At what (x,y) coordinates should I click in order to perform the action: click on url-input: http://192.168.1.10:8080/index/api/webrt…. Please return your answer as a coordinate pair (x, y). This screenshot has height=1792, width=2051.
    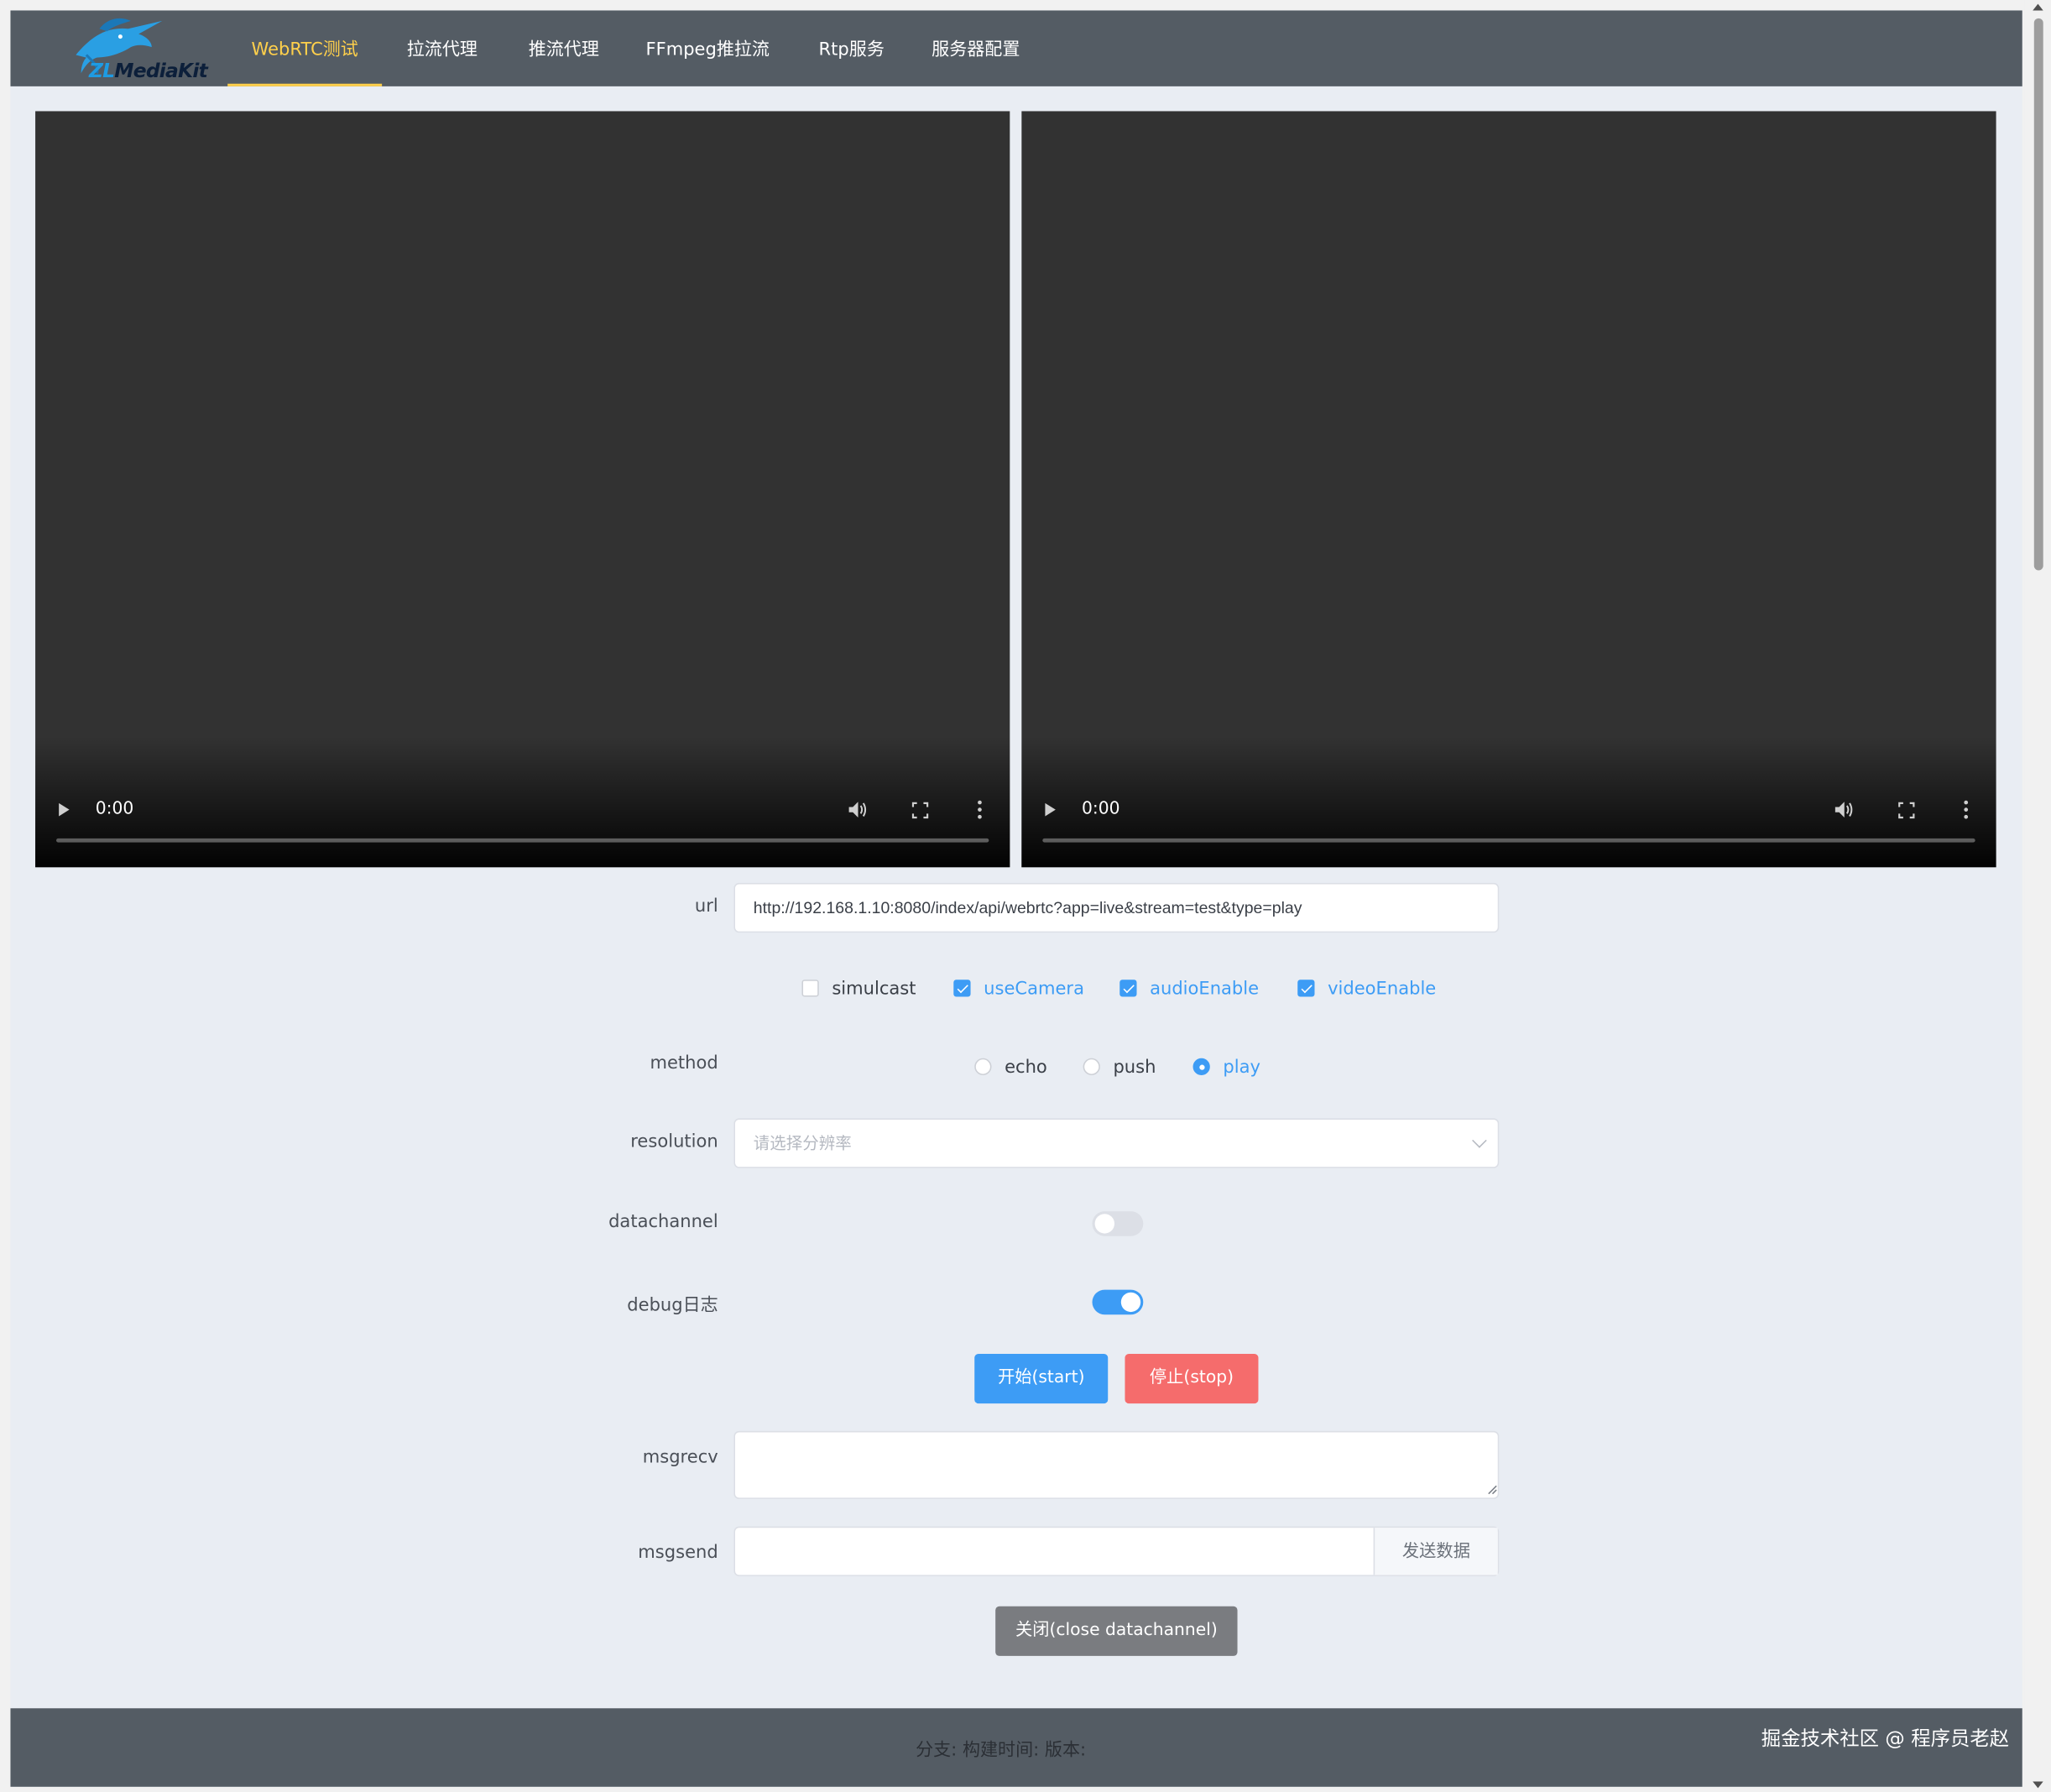
    Looking at the image, I should click on (1116, 907).